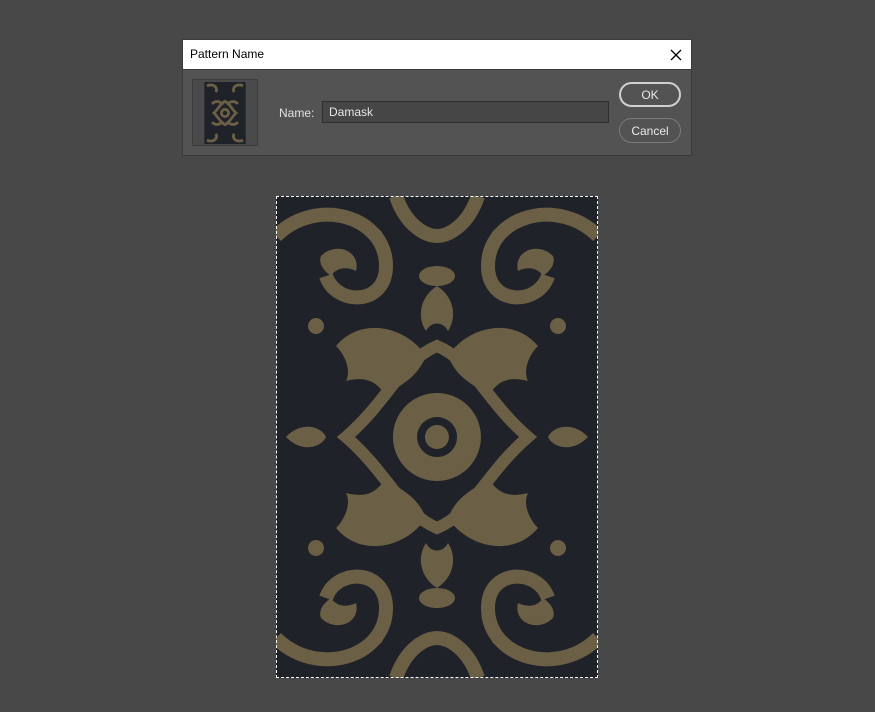 The width and height of the screenshot is (875, 712). Describe the element at coordinates (297, 113) in the screenshot. I see `name-label: Name:` at that location.